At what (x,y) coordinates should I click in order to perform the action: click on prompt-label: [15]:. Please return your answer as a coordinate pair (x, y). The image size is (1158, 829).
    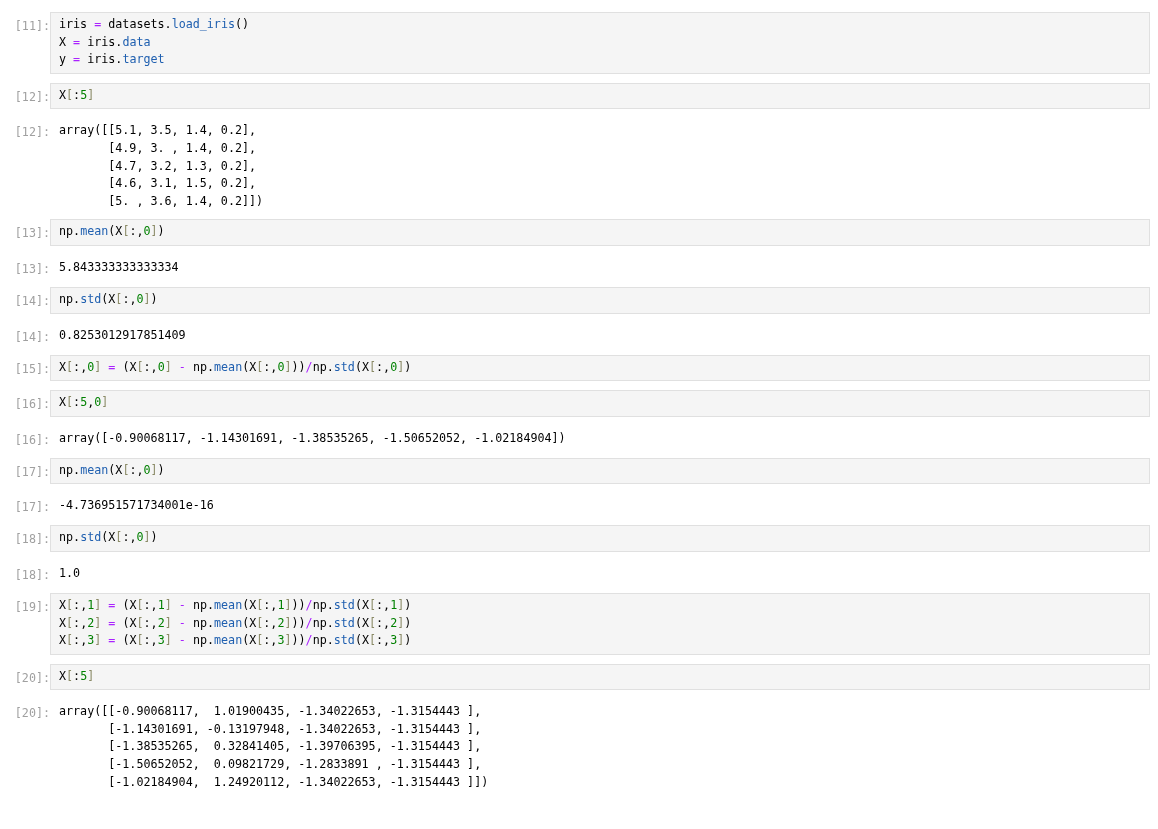
    Looking at the image, I should click on (31, 369).